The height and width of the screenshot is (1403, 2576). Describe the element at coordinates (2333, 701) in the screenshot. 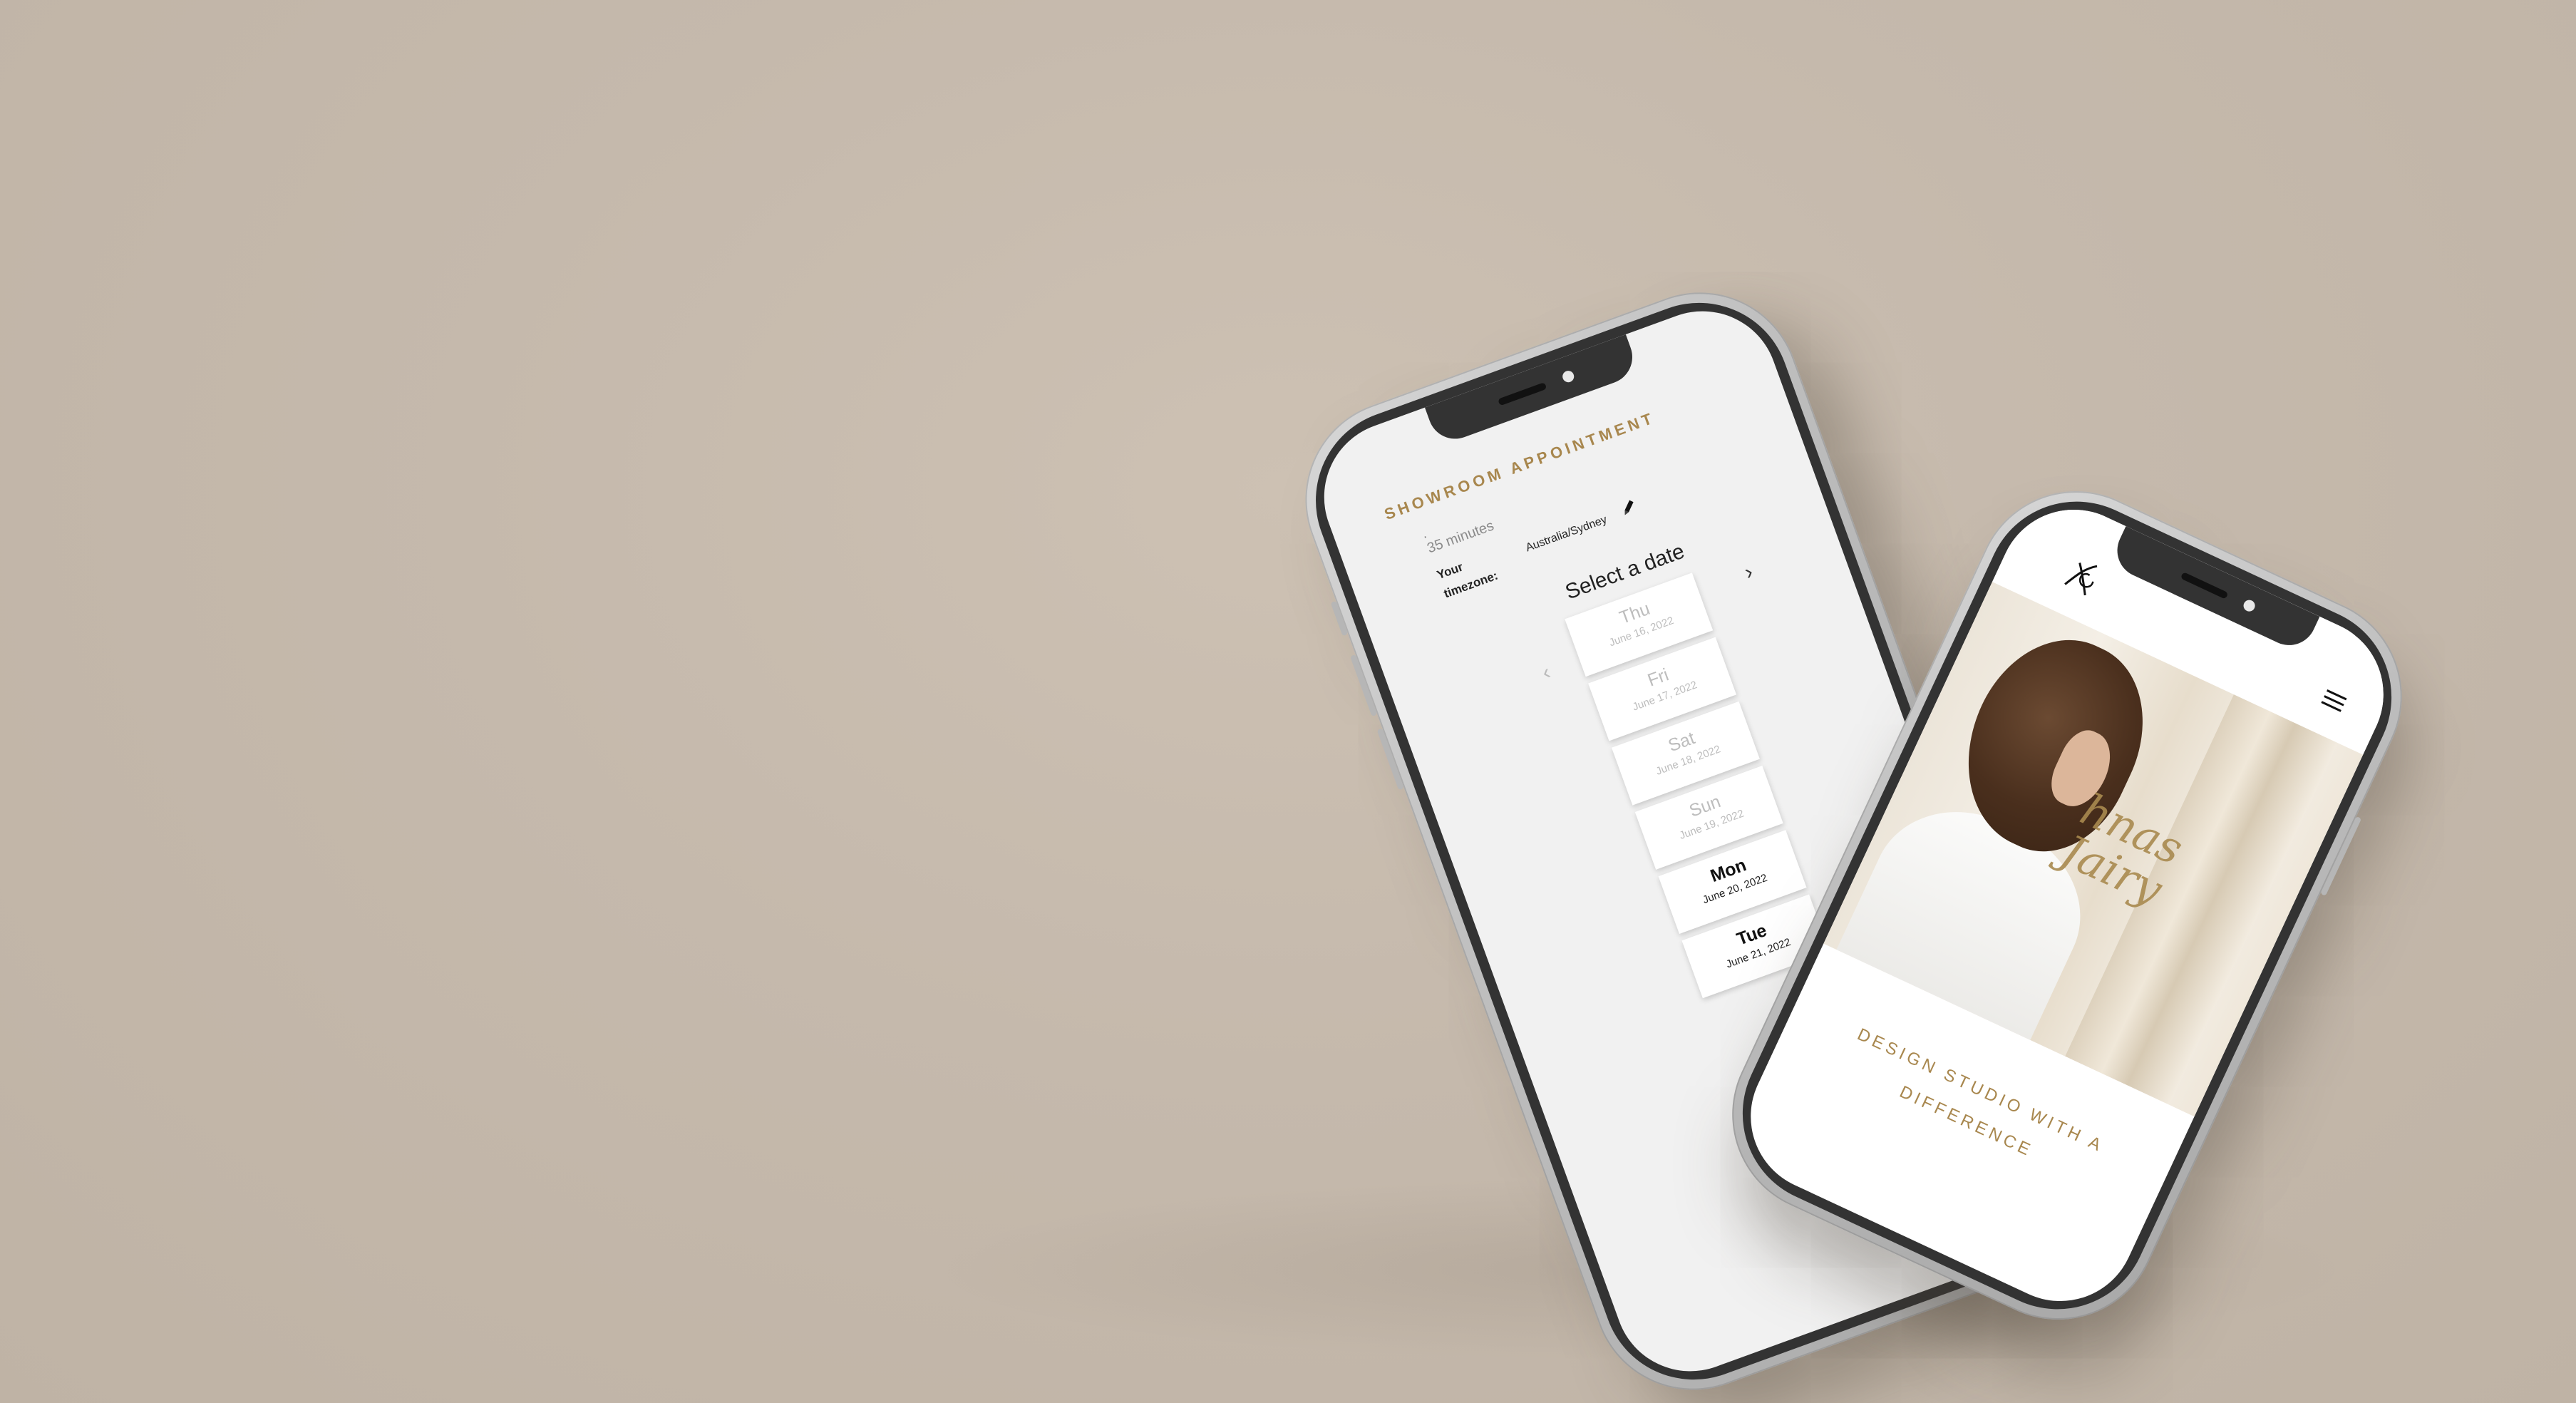

I see `hamburger-menu-icon` at that location.